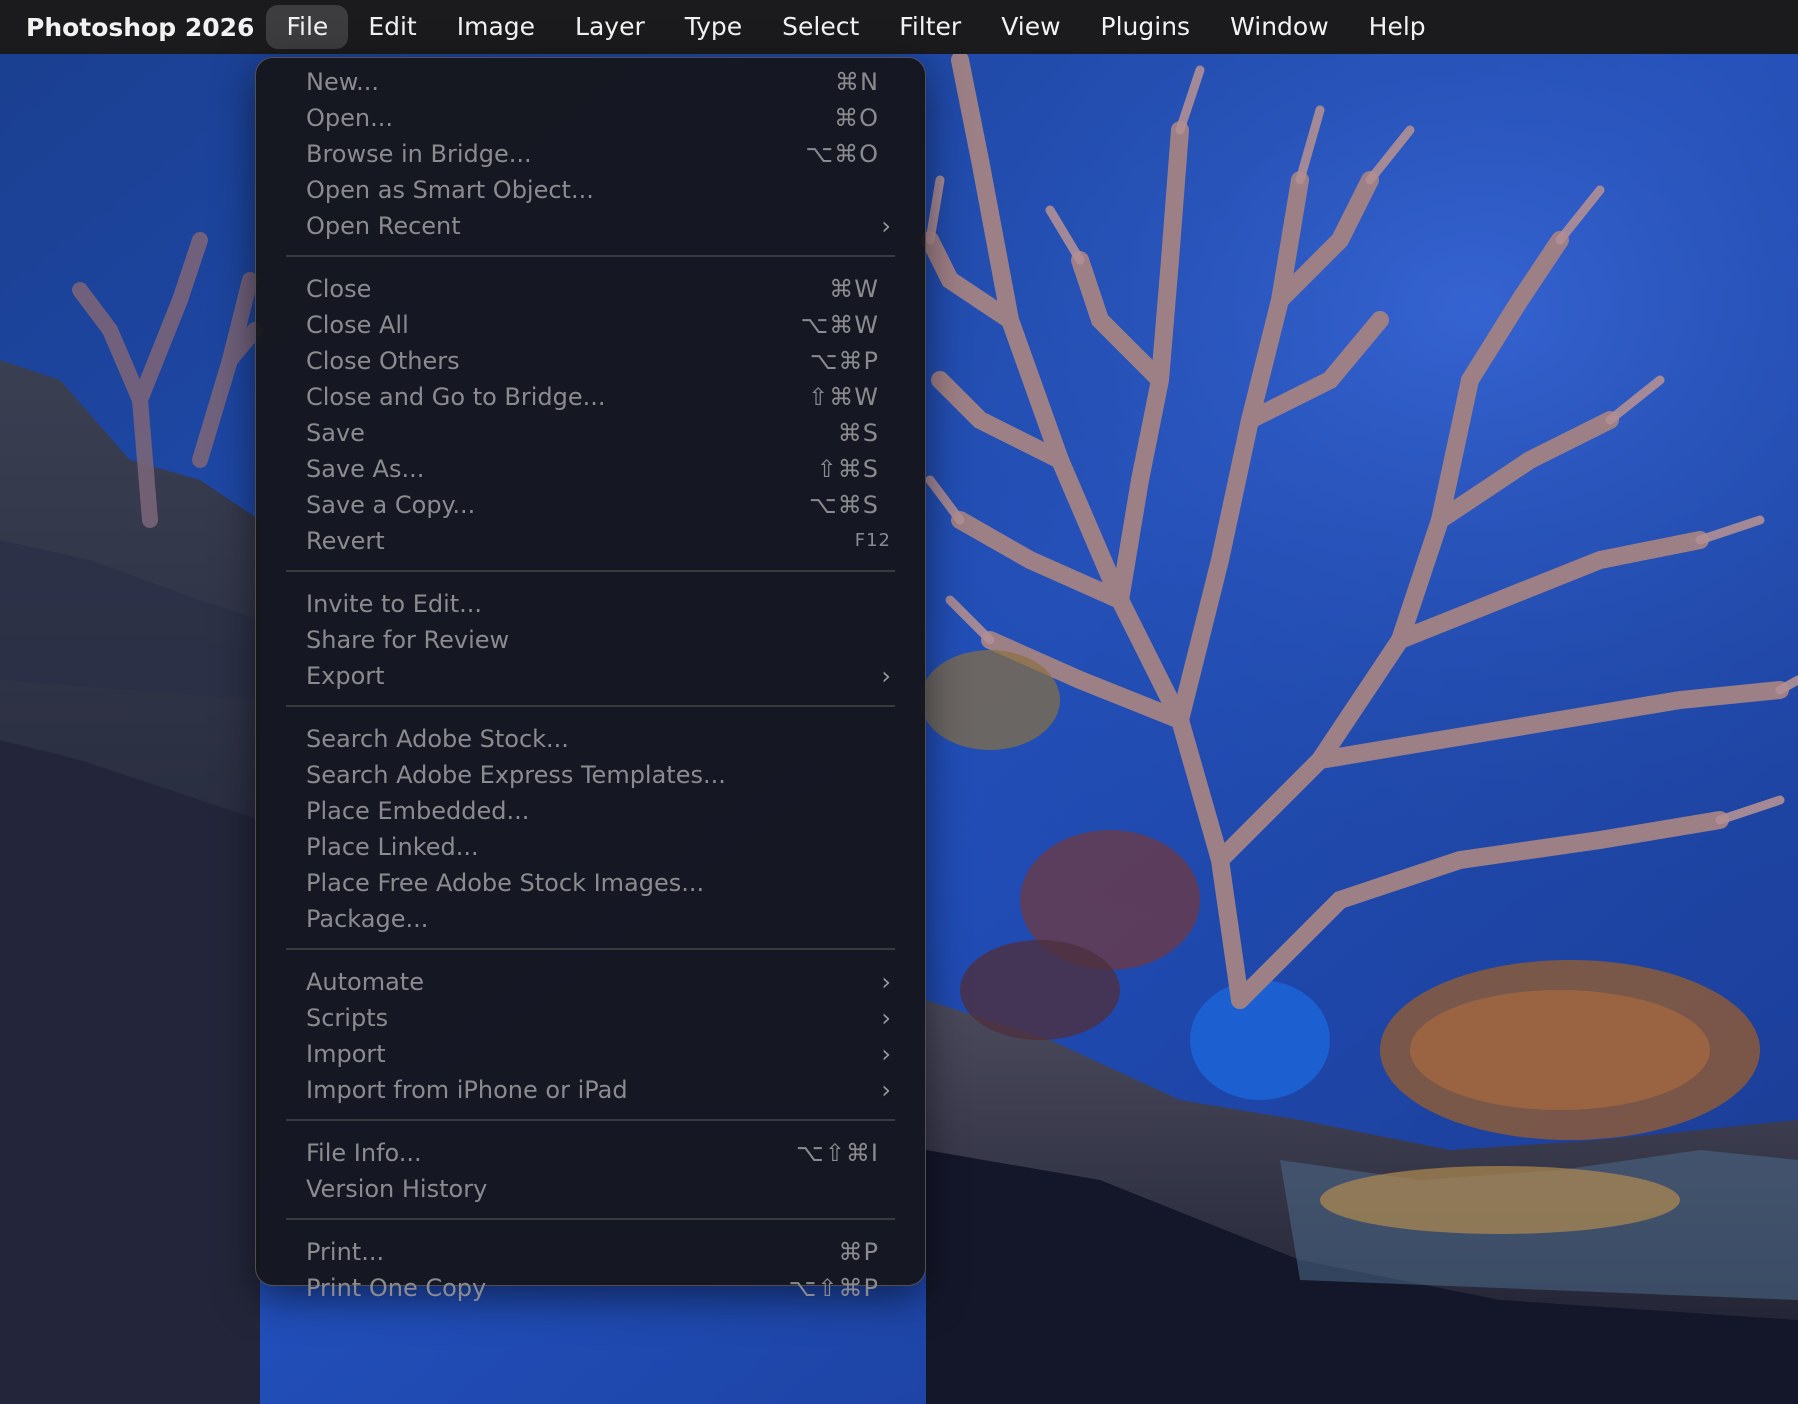 This screenshot has width=1798, height=1404. I want to click on menu-image: Image, so click(496, 27).